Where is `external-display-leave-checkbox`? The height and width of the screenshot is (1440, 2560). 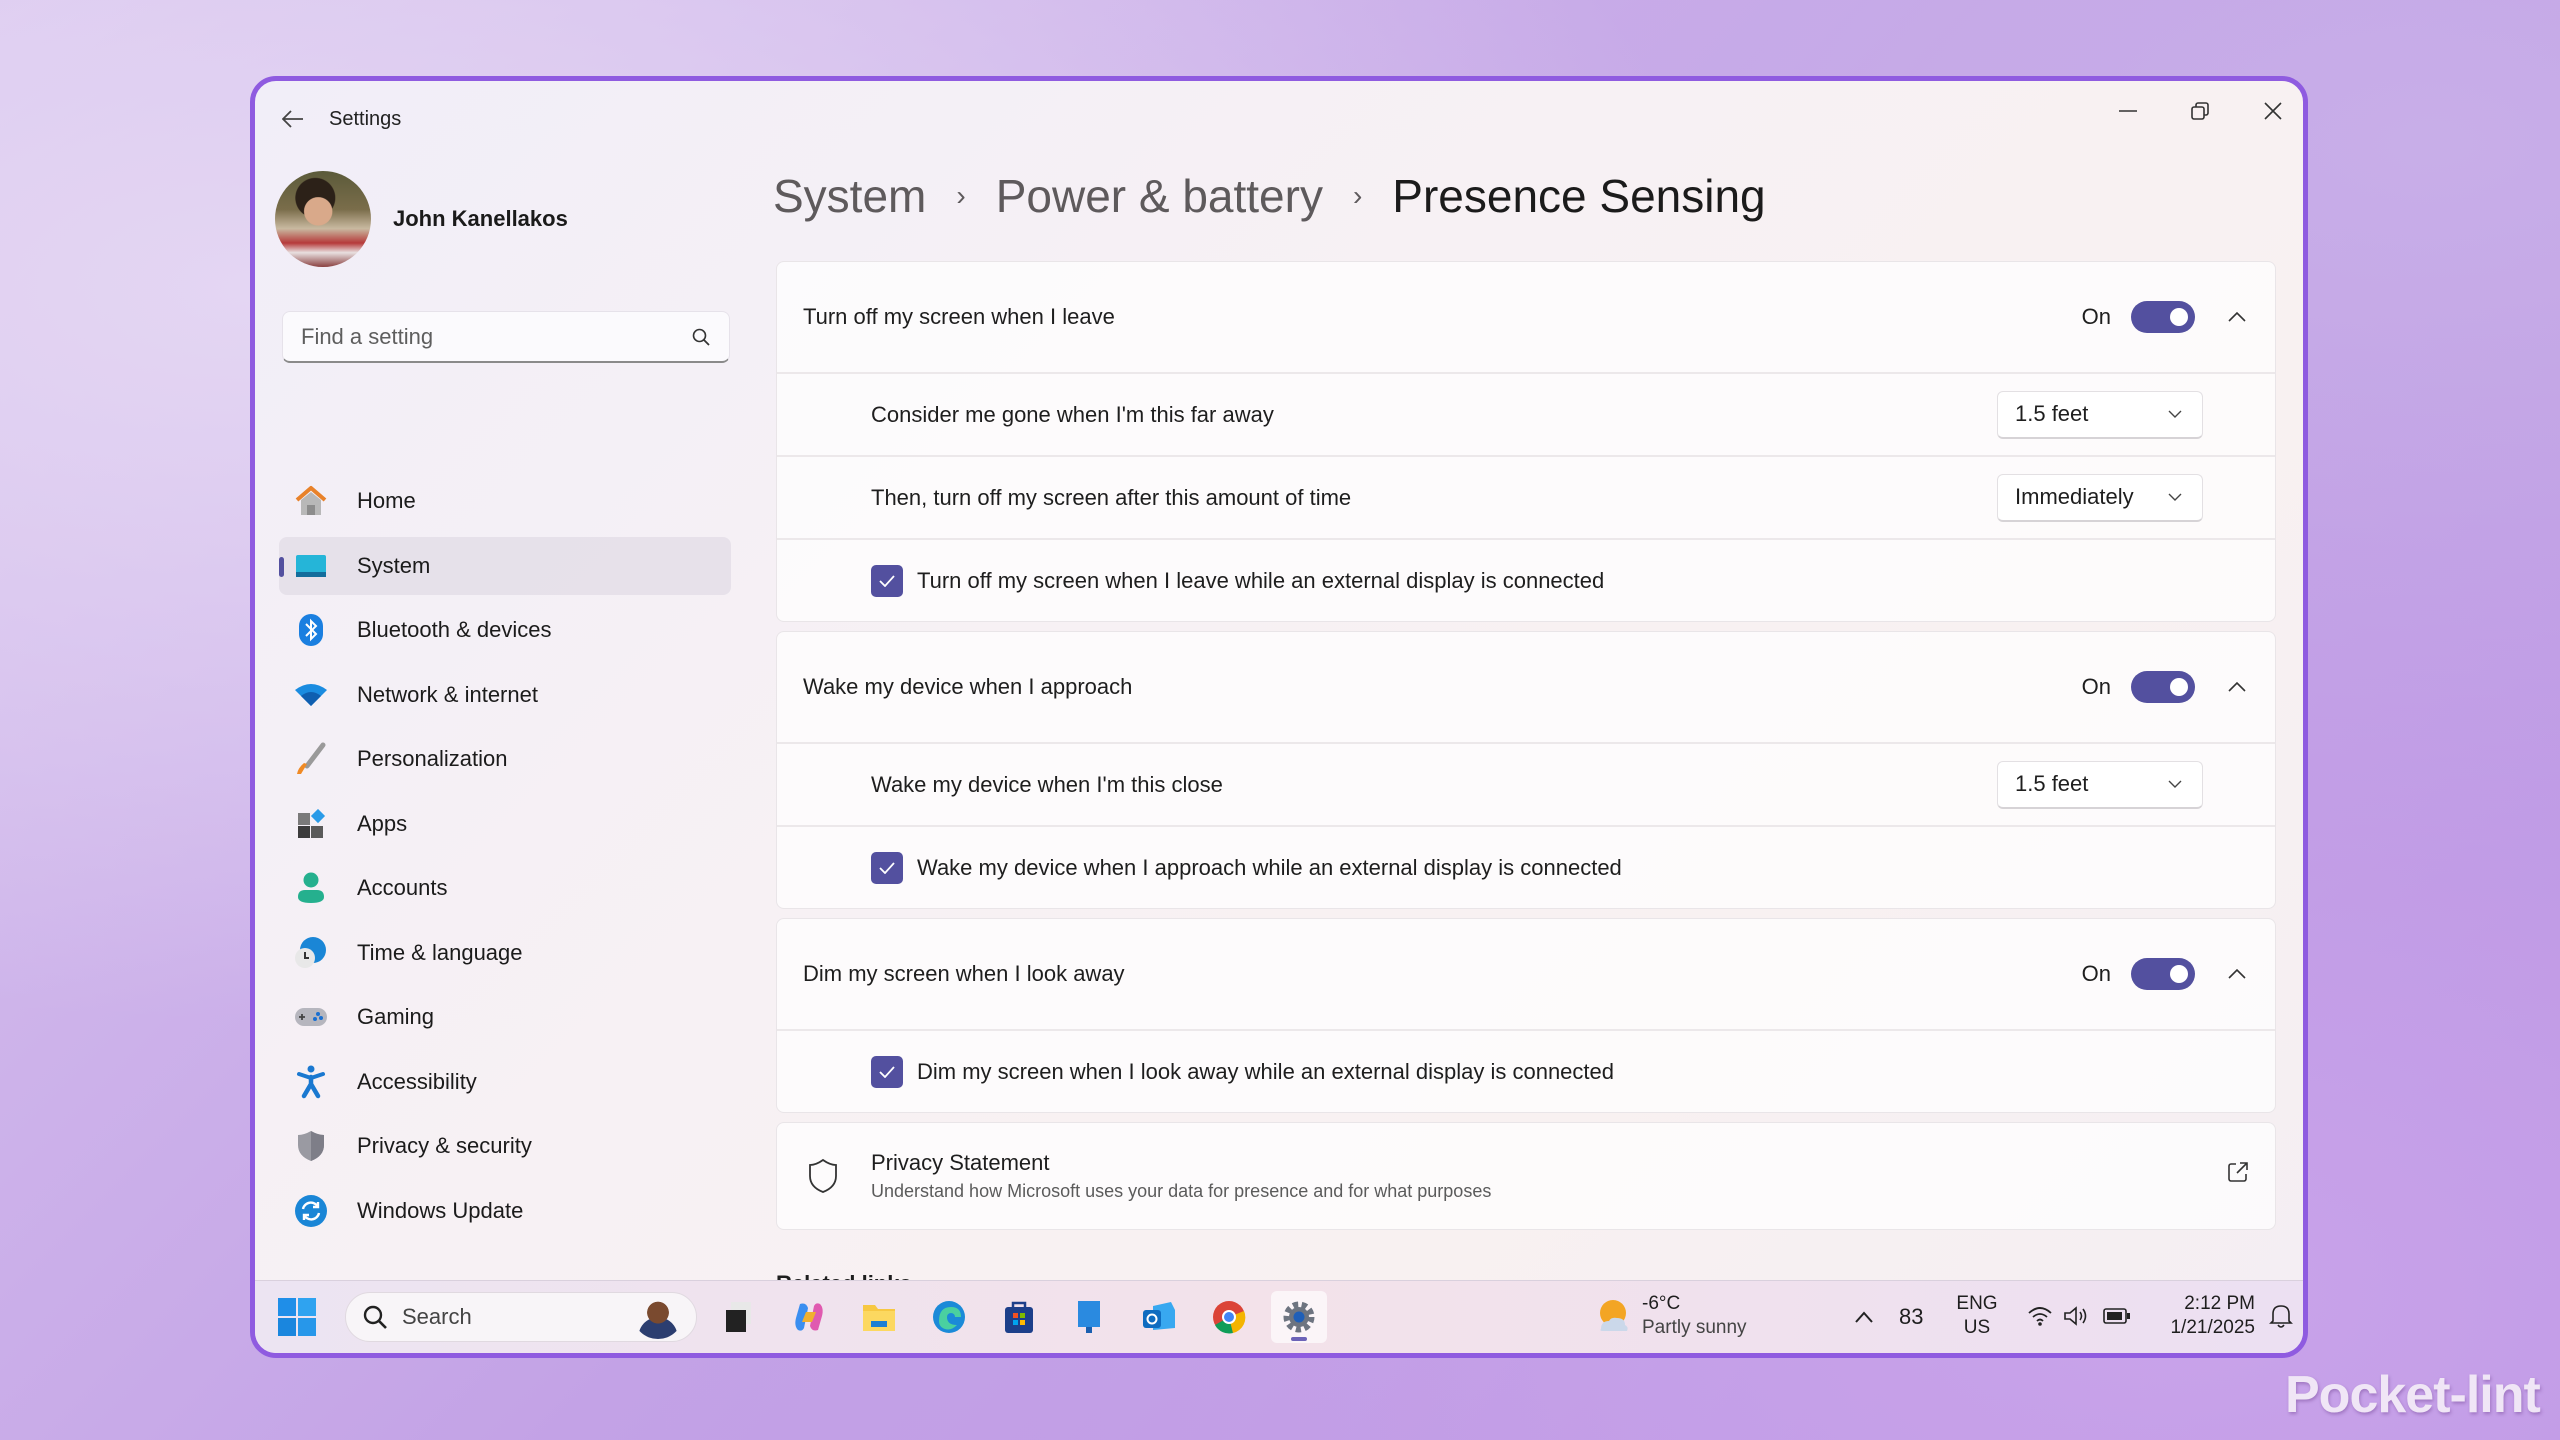
external-display-leave-checkbox is located at coordinates (887, 580).